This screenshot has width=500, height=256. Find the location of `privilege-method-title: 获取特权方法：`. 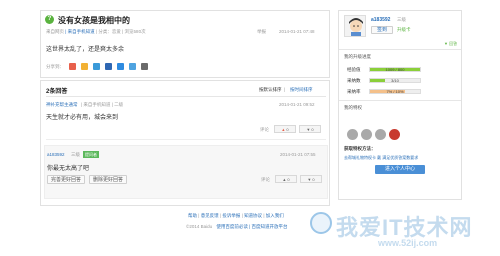

privilege-method-title: 获取特权方法： is located at coordinates (360, 148).